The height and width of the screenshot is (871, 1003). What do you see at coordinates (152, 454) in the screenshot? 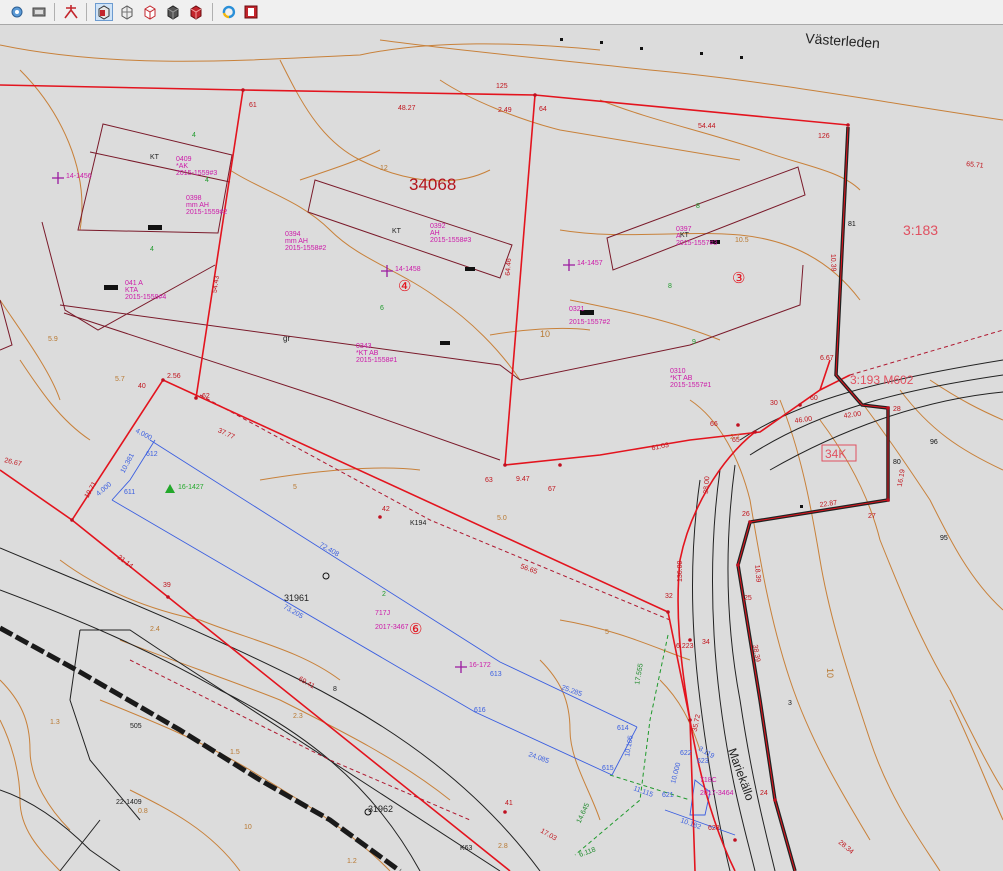
I see `svg-text: 612` at bounding box center [152, 454].